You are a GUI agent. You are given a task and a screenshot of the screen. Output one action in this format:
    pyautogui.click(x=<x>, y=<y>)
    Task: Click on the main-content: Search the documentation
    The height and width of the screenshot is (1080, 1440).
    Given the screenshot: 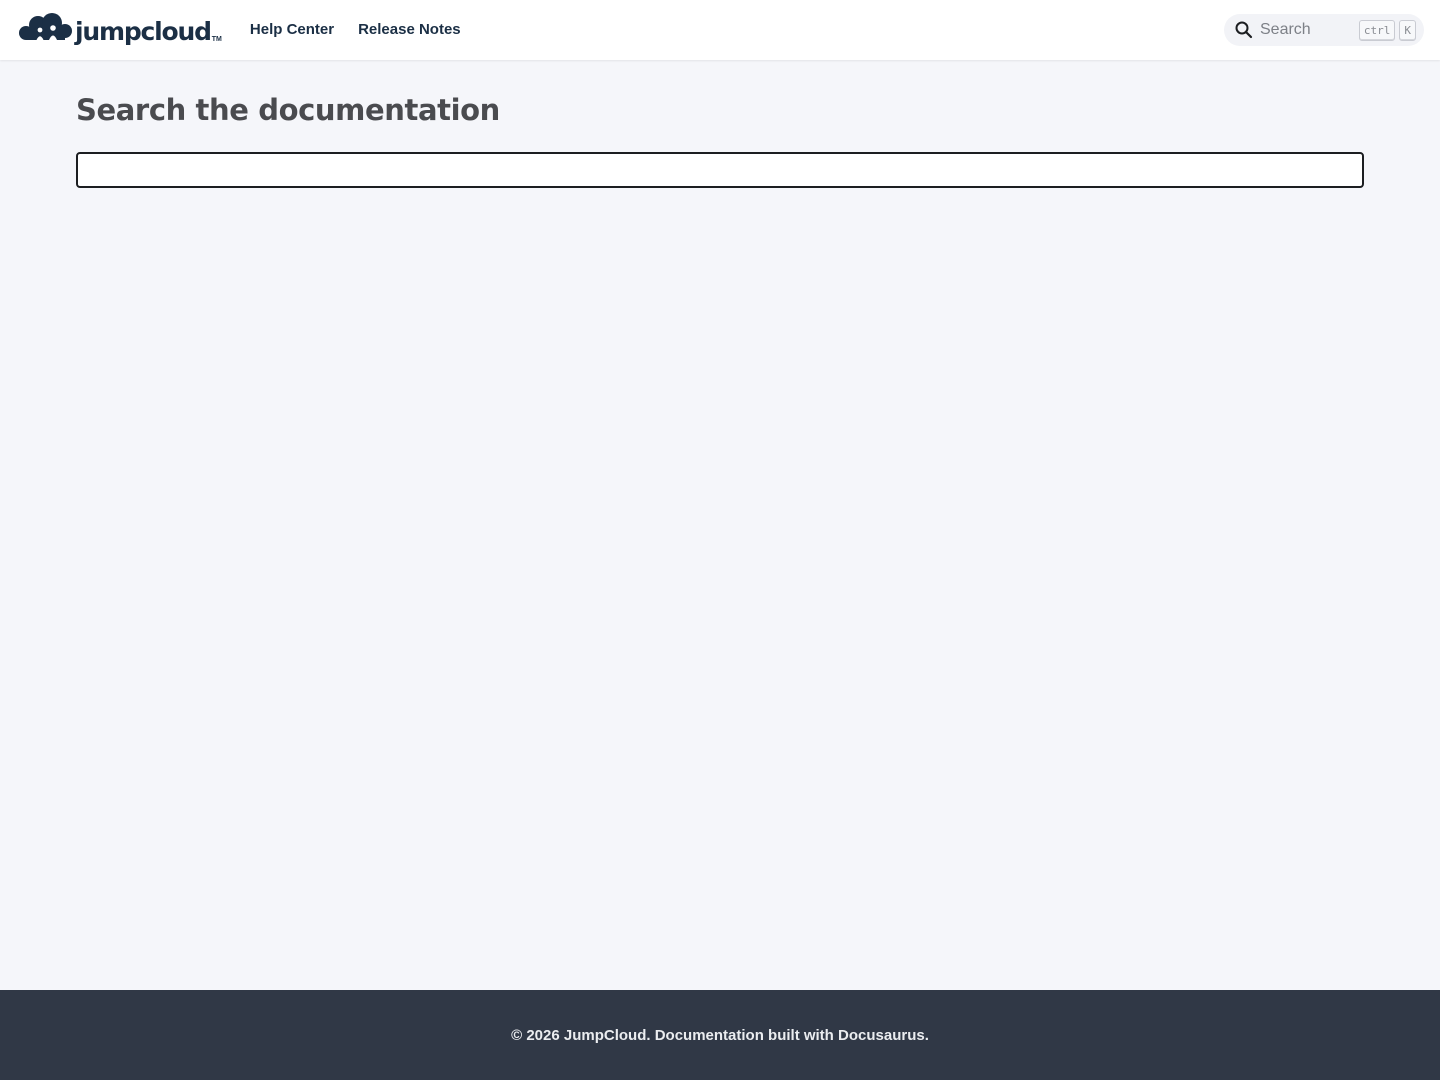 What is the action you would take?
    pyautogui.click(x=720, y=124)
    